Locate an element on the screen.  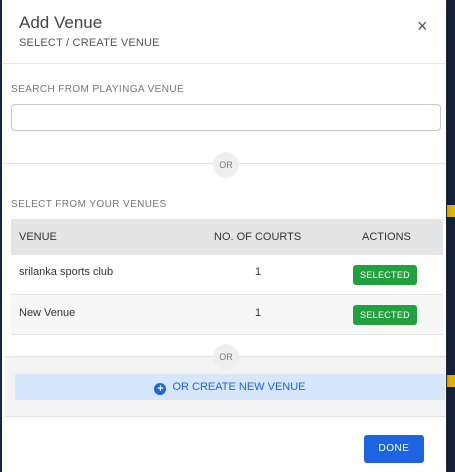
create-new-venue-label: OR CREATE NEW VENUE is located at coordinates (239, 387).